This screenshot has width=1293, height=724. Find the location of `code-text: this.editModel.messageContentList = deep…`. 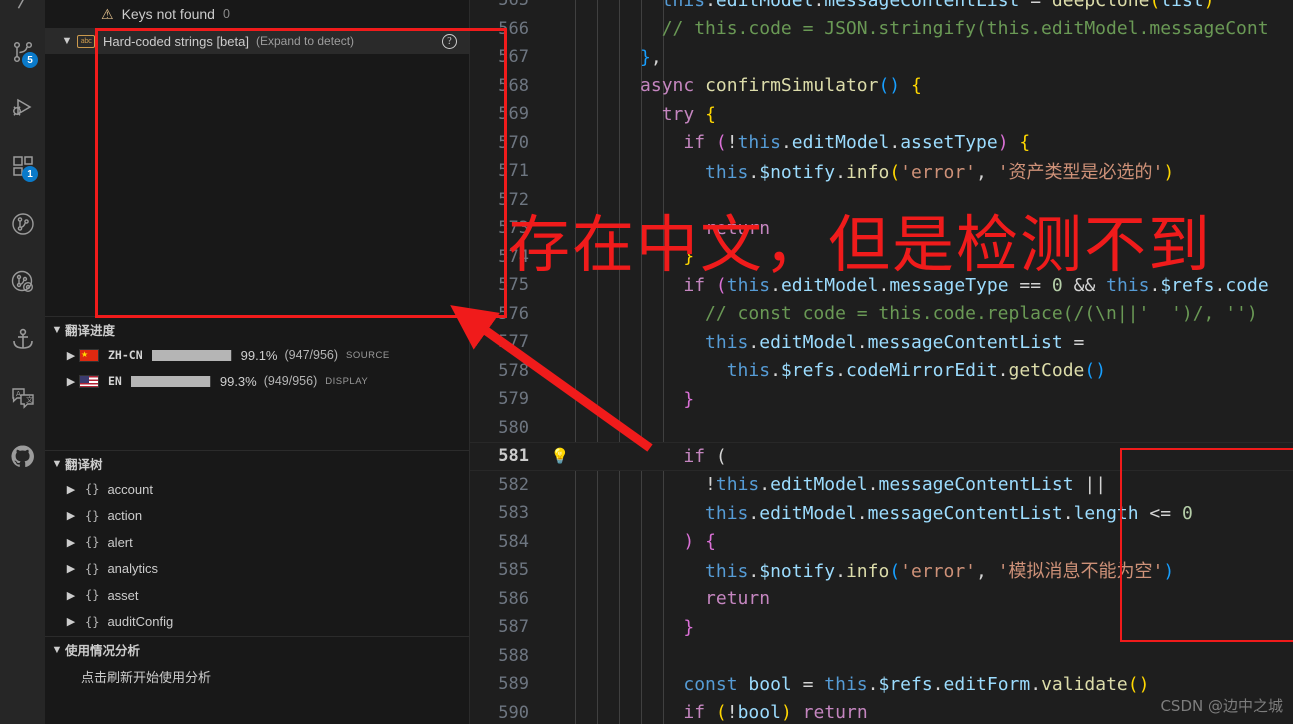

code-text: this.editModel.messageContentList = deep… is located at coordinates (895, 5).